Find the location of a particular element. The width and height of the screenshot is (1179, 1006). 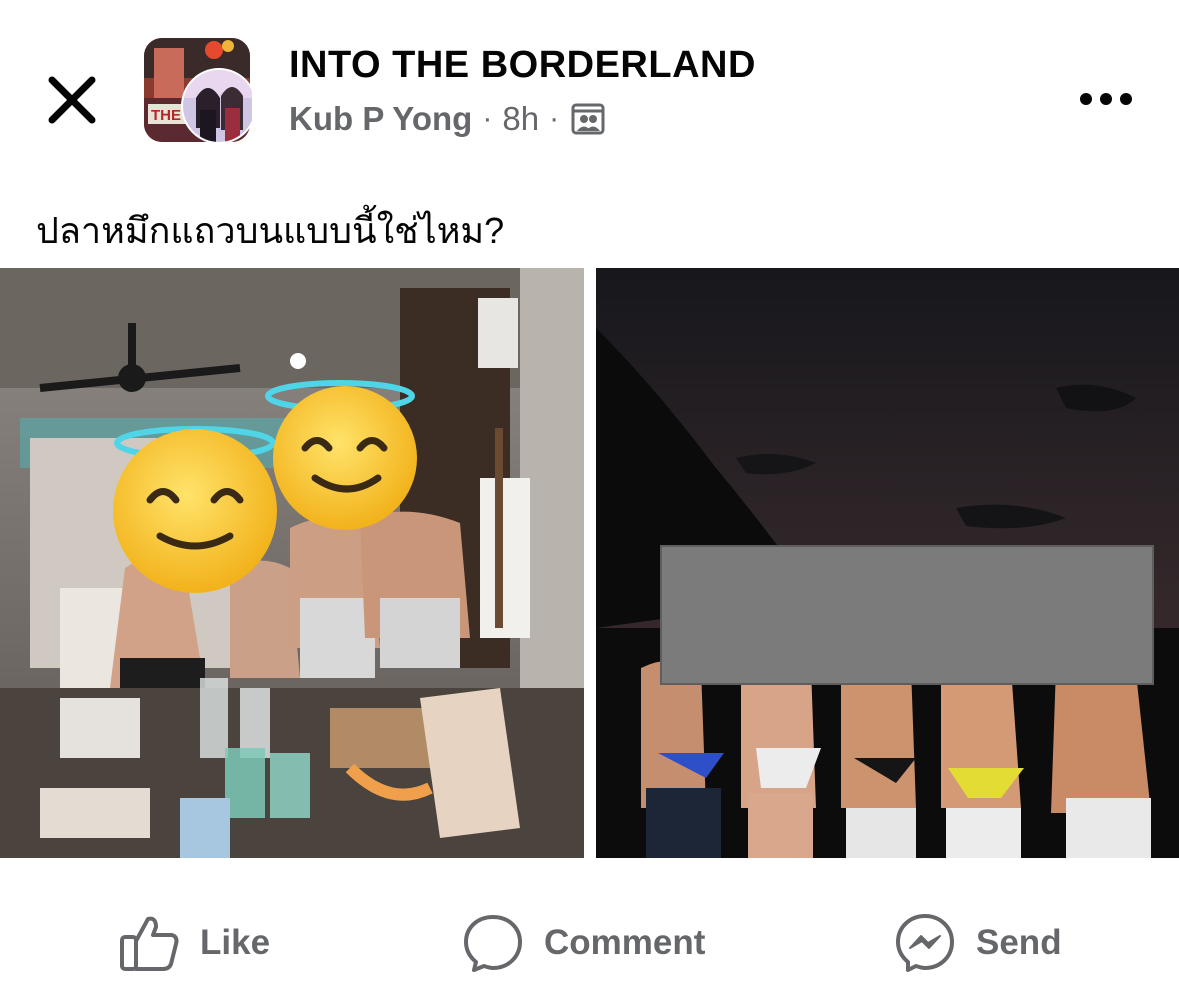

avatar-overlay-text: THE is located at coordinates (166, 115).